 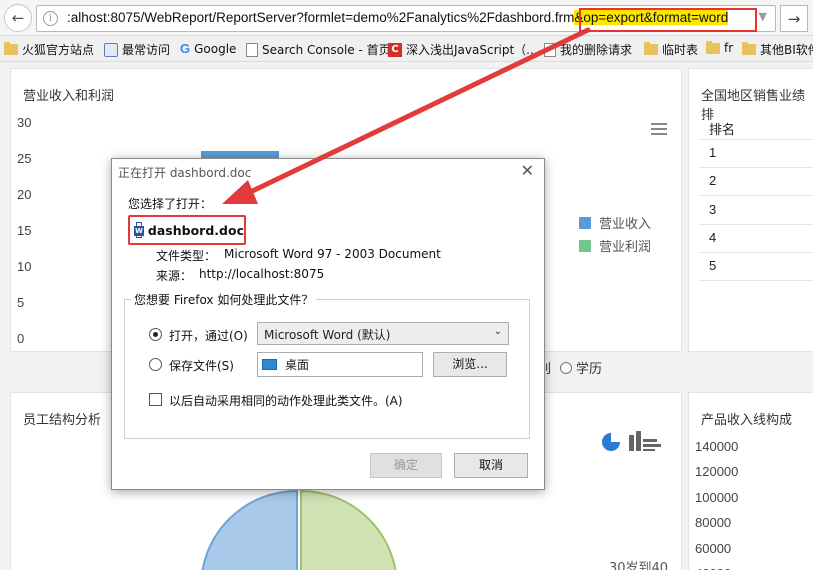 What do you see at coordinates (668, 20) in the screenshot?
I see `url-highlight-box` at bounding box center [668, 20].